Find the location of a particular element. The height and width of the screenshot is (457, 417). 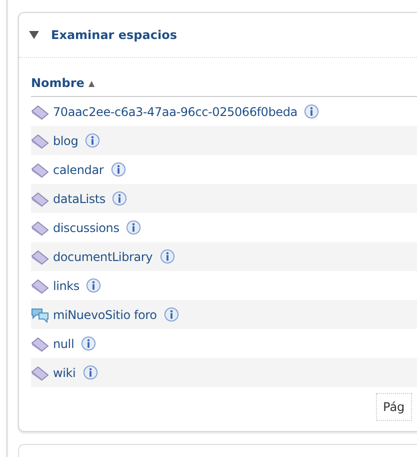

space-name-link: 70aac2ee-c6a3-47aa-96cc-025066f0beda is located at coordinates (175, 111).